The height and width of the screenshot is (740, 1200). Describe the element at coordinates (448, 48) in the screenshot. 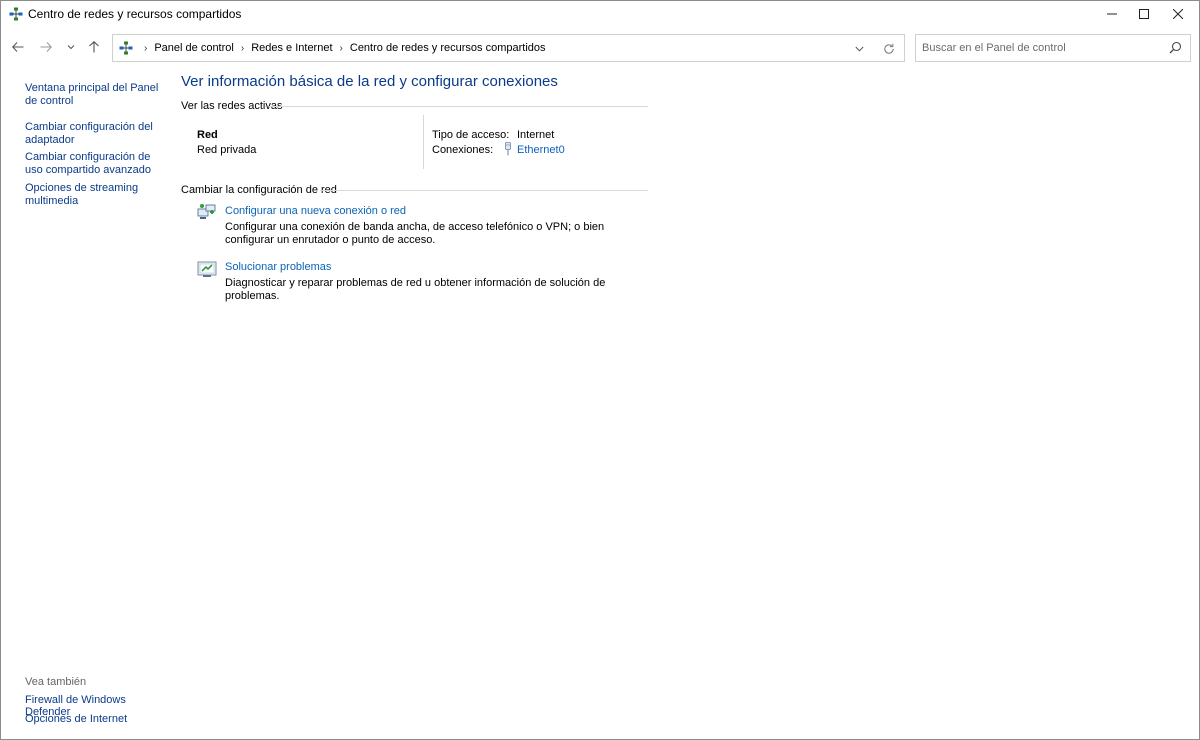

I see `breadcrumb-item: Centro de redes y recursos compartidos` at that location.